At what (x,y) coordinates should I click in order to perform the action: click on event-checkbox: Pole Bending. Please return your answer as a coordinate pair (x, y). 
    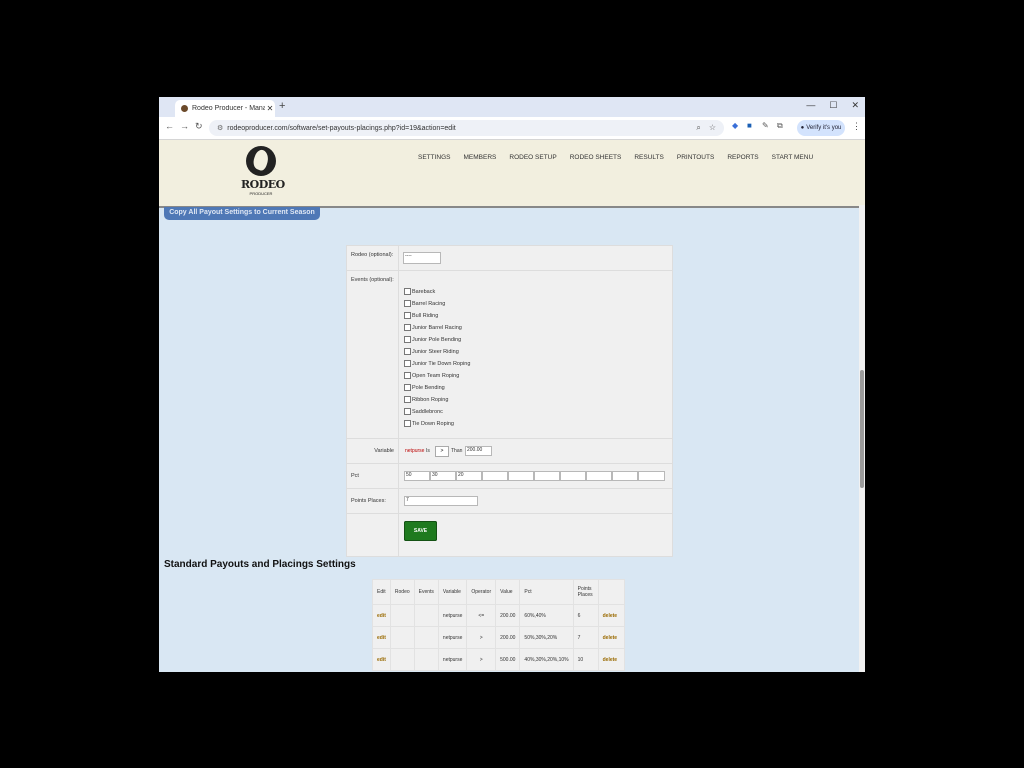
    Looking at the image, I should click on (424, 387).